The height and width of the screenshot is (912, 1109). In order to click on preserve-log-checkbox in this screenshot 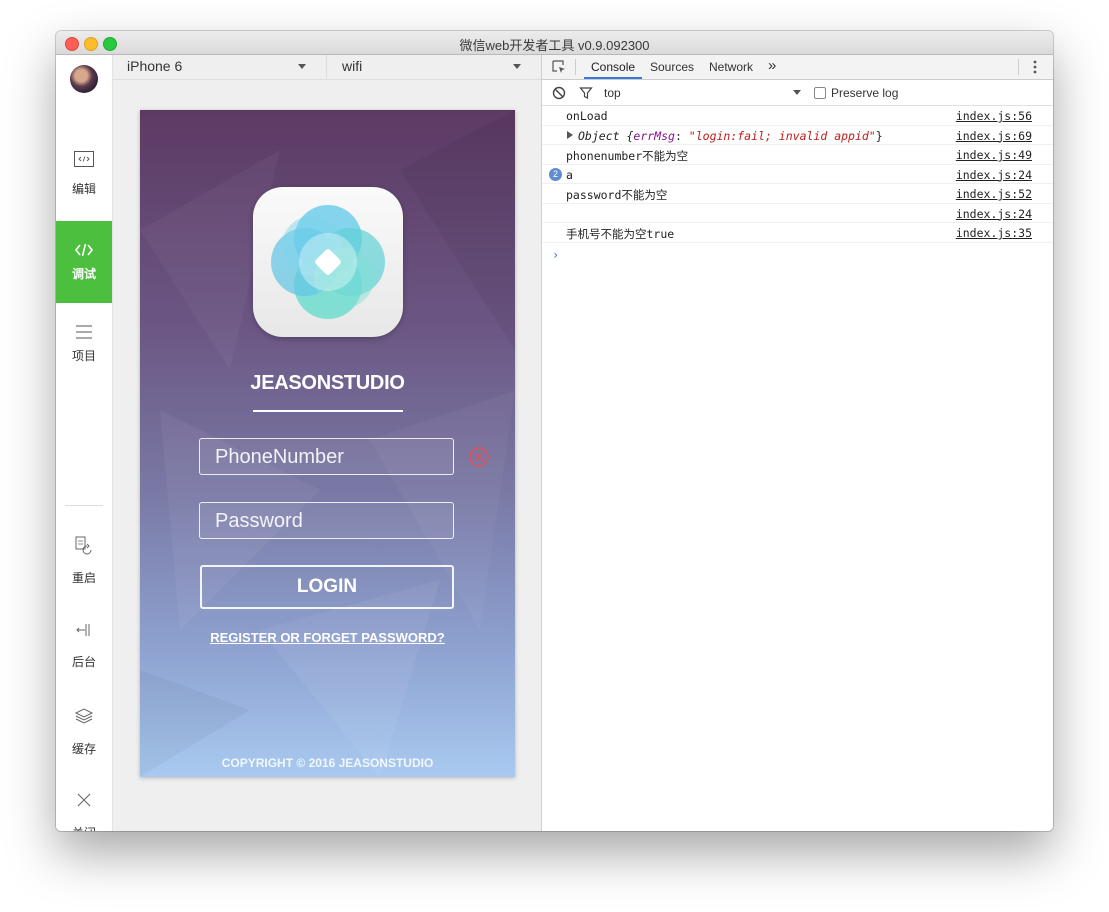, I will do `click(820, 93)`.